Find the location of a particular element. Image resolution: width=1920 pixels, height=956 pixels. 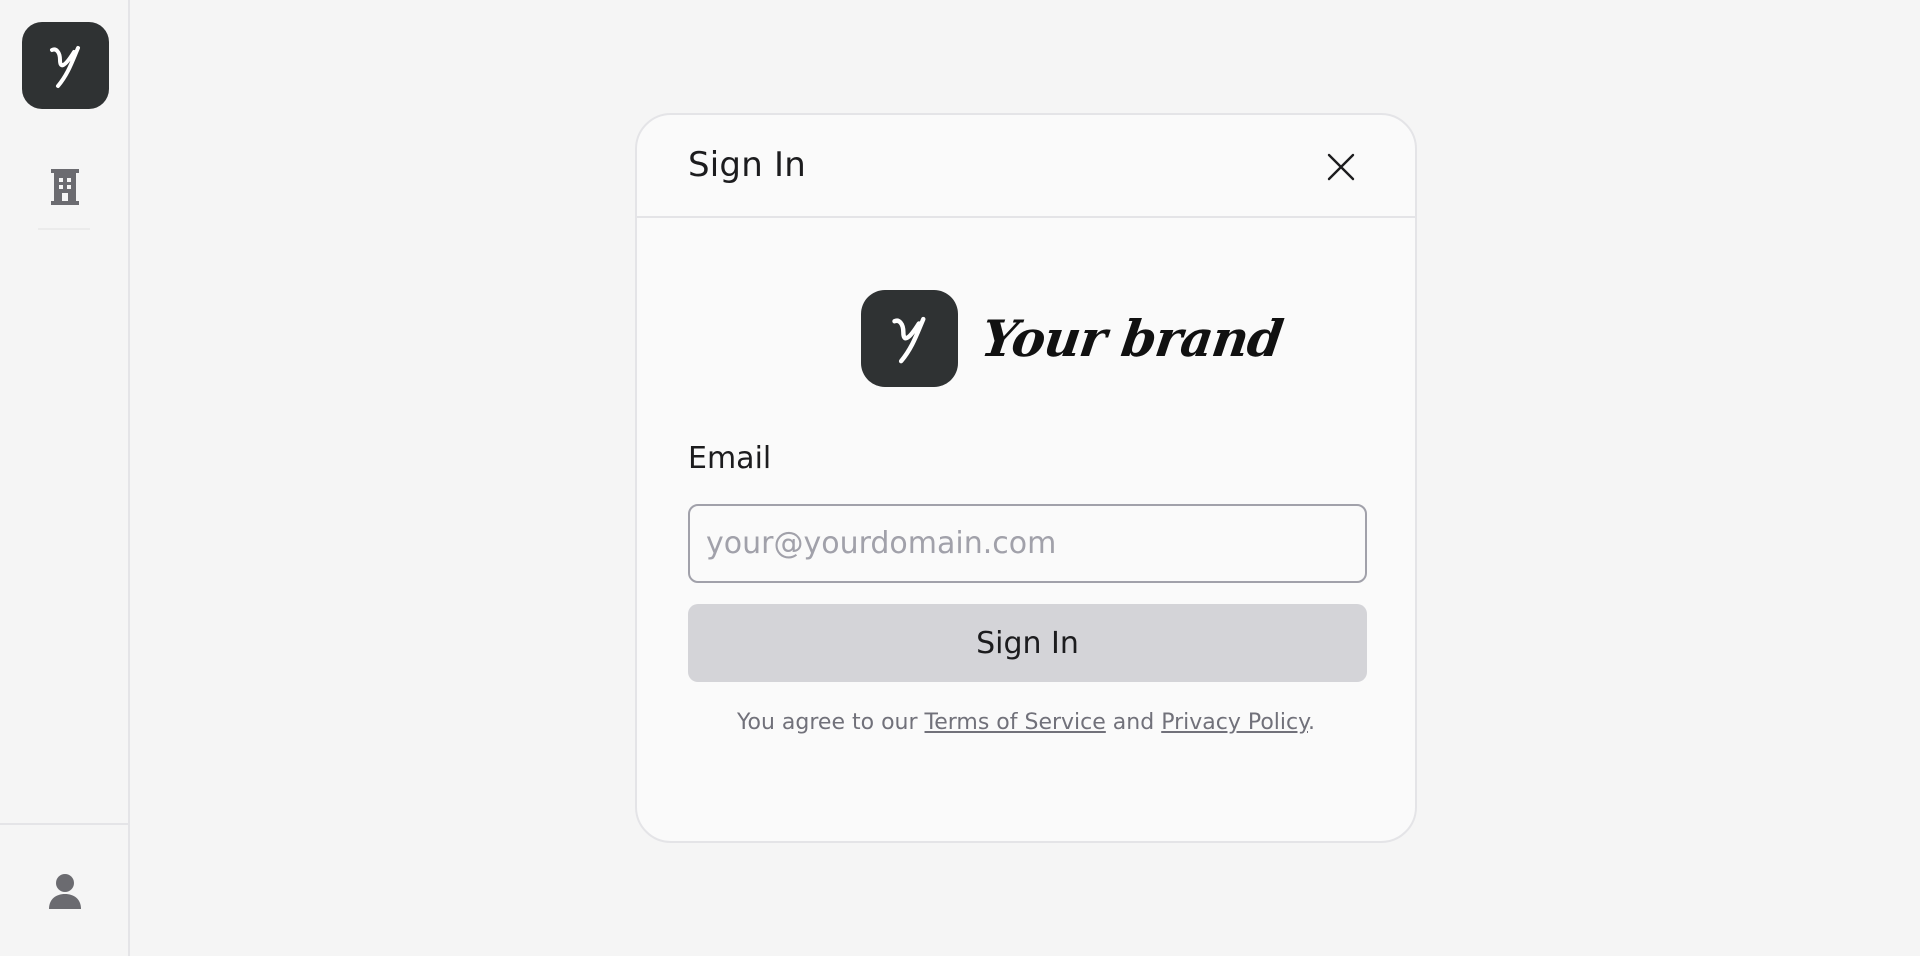

close-button is located at coordinates (1341, 167).